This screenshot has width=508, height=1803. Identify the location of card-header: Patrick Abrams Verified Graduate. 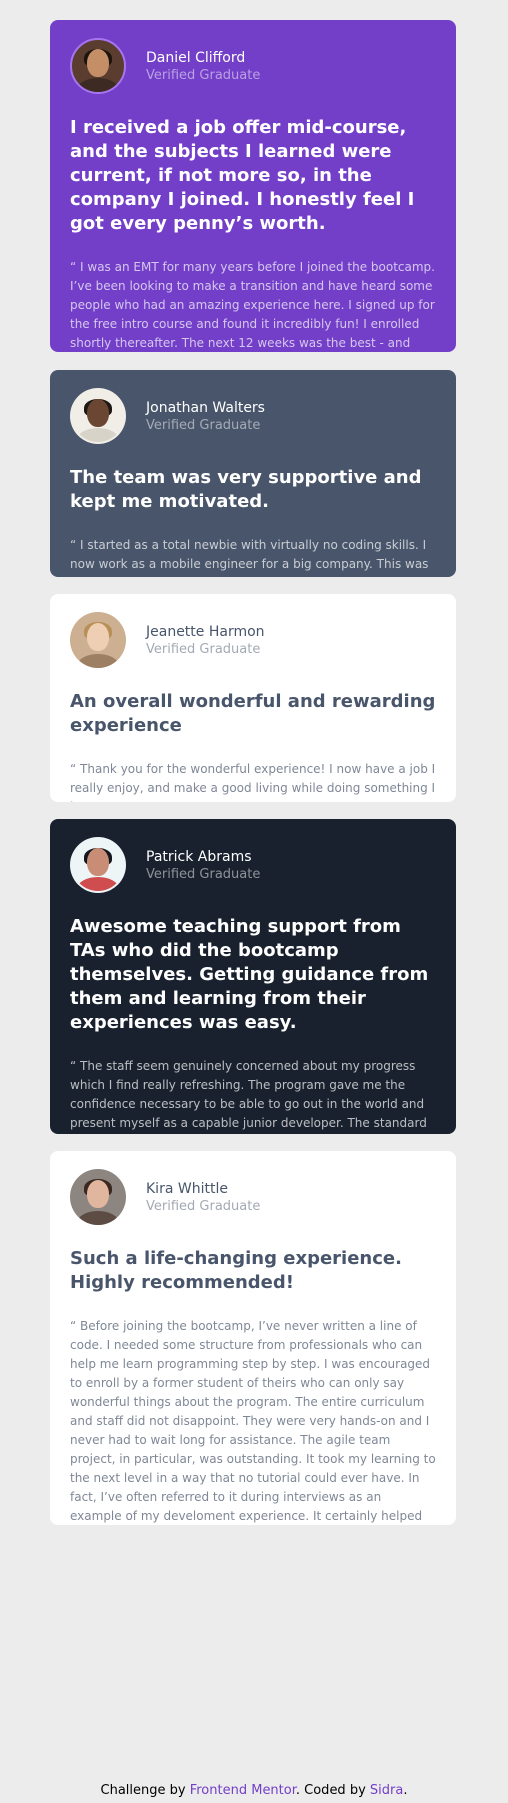
(253, 865).